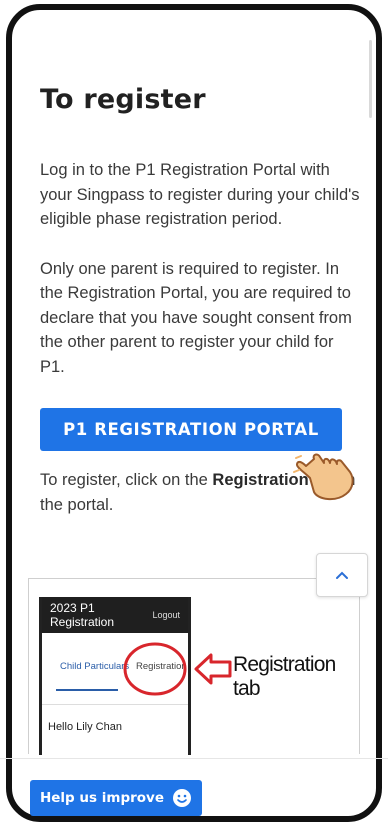 The width and height of the screenshot is (388, 825). Describe the element at coordinates (213, 669) in the screenshot. I see `left-arrow-icon` at that location.